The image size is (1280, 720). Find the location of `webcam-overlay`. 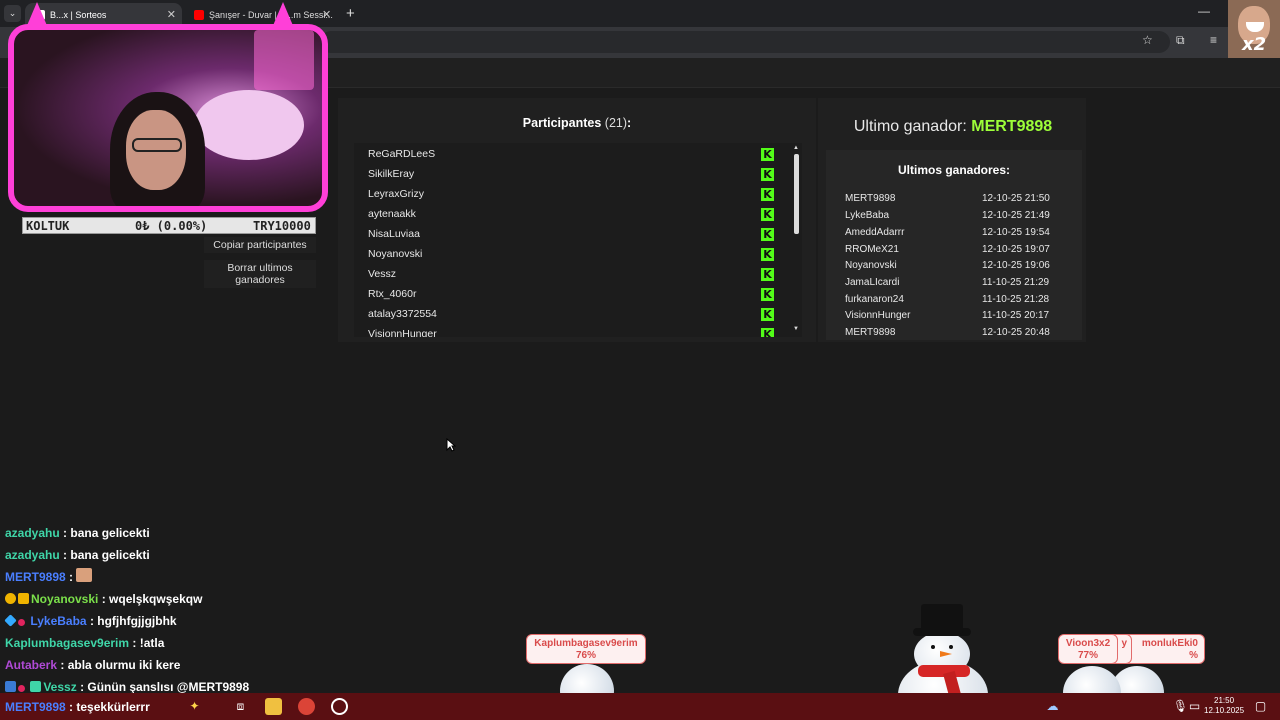

webcam-overlay is located at coordinates (168, 118).